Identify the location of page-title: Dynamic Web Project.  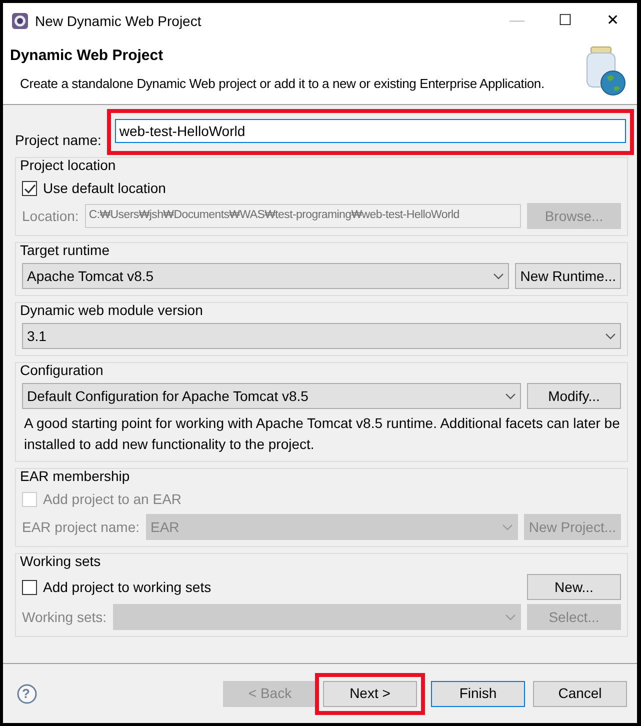
(87, 56).